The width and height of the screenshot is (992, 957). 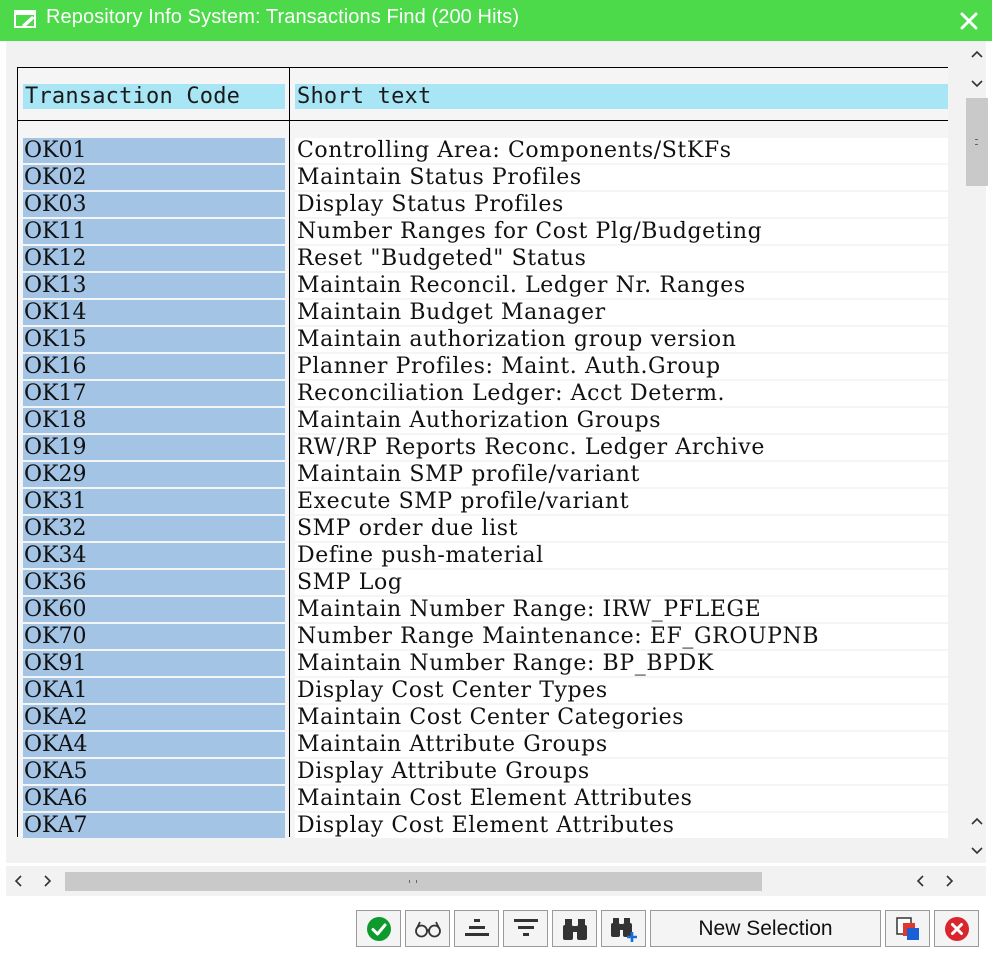 What do you see at coordinates (621, 177) in the screenshot?
I see `short-text-cell: Maintain Status Profiles` at bounding box center [621, 177].